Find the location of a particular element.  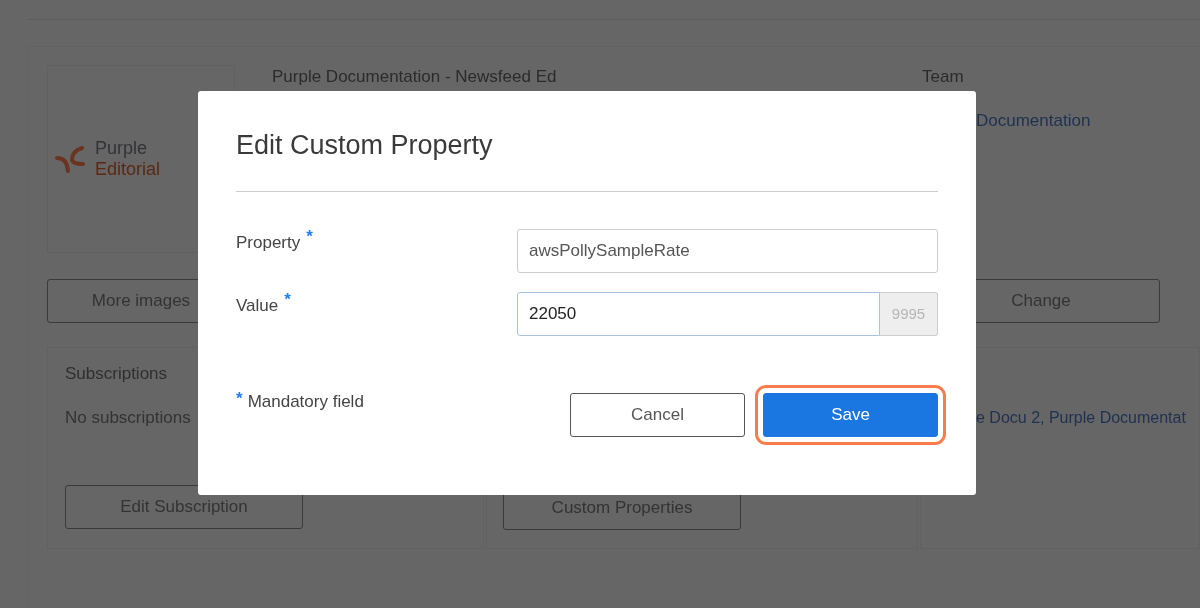

input-addon: 9995 is located at coordinates (909, 314).